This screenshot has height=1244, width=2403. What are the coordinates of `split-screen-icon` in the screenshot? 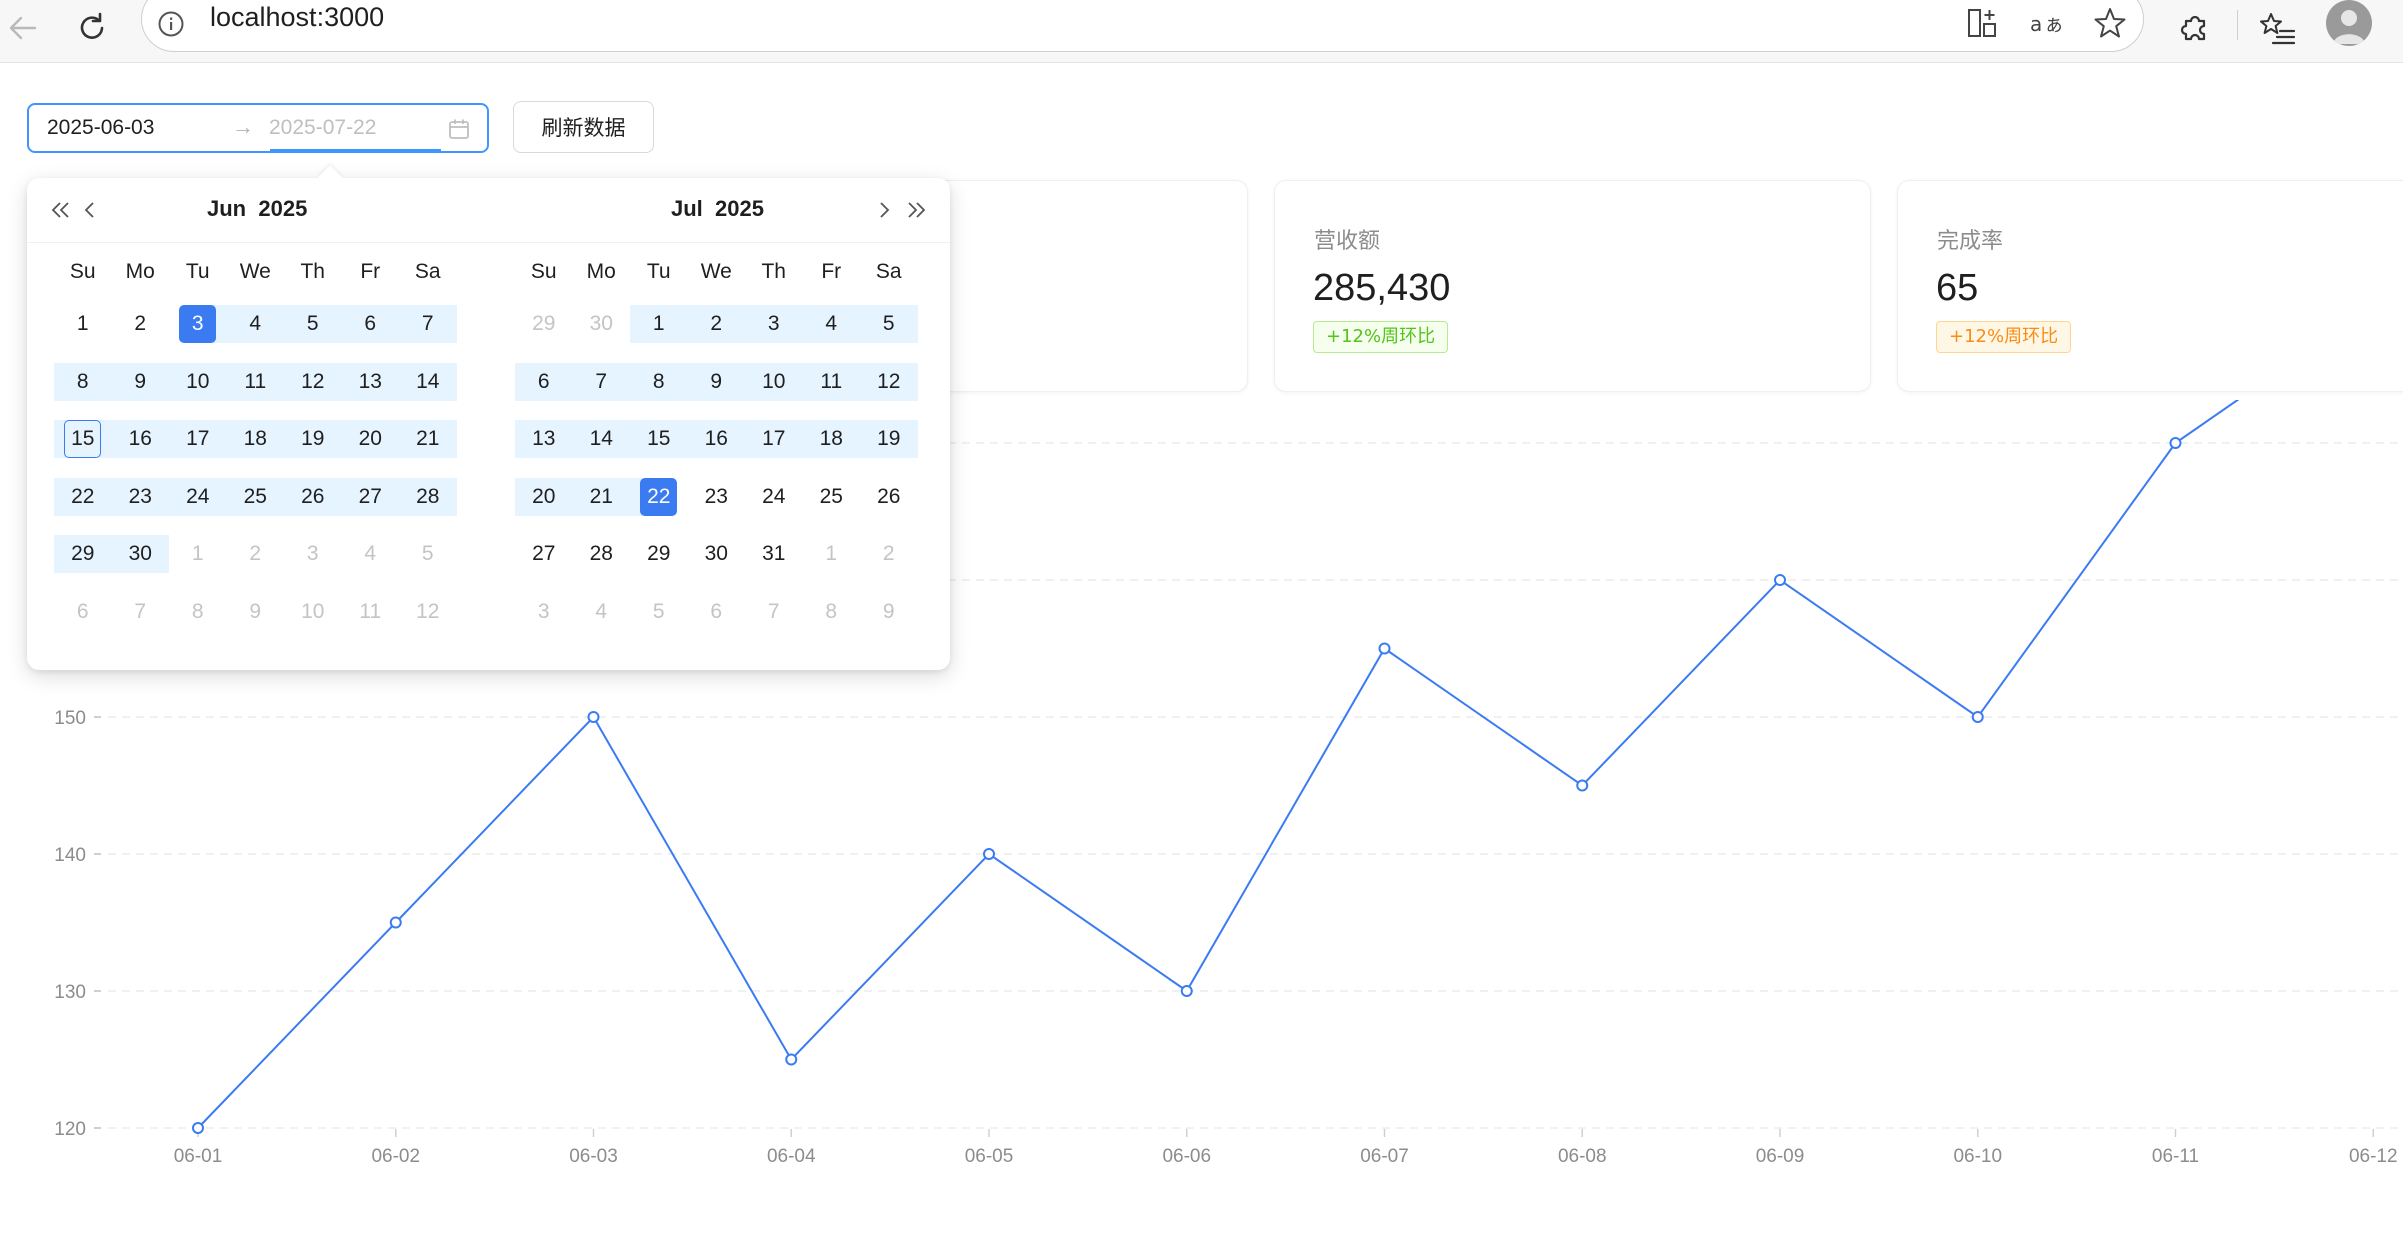 It's located at (1982, 23).